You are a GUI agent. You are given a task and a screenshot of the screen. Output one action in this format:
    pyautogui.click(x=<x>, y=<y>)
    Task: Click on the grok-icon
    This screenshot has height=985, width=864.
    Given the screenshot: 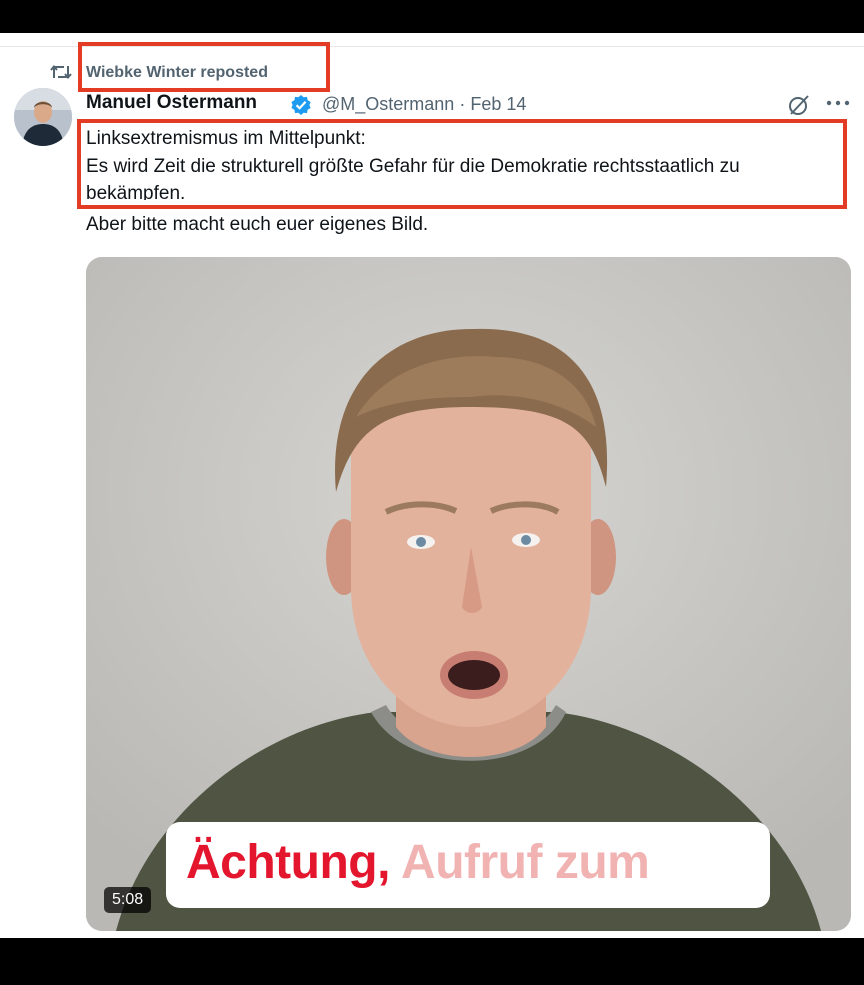 What is the action you would take?
    pyautogui.click(x=799, y=105)
    